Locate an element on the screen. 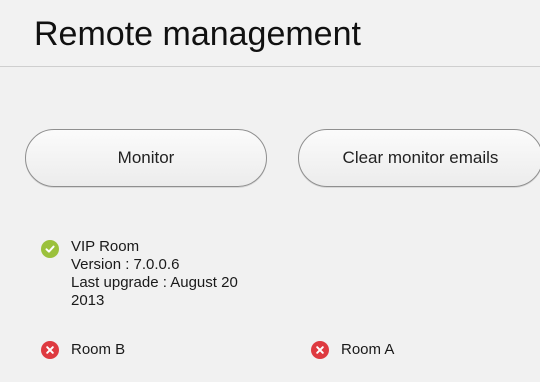 This screenshot has width=540, height=382. room-name: Room A is located at coordinates (368, 349).